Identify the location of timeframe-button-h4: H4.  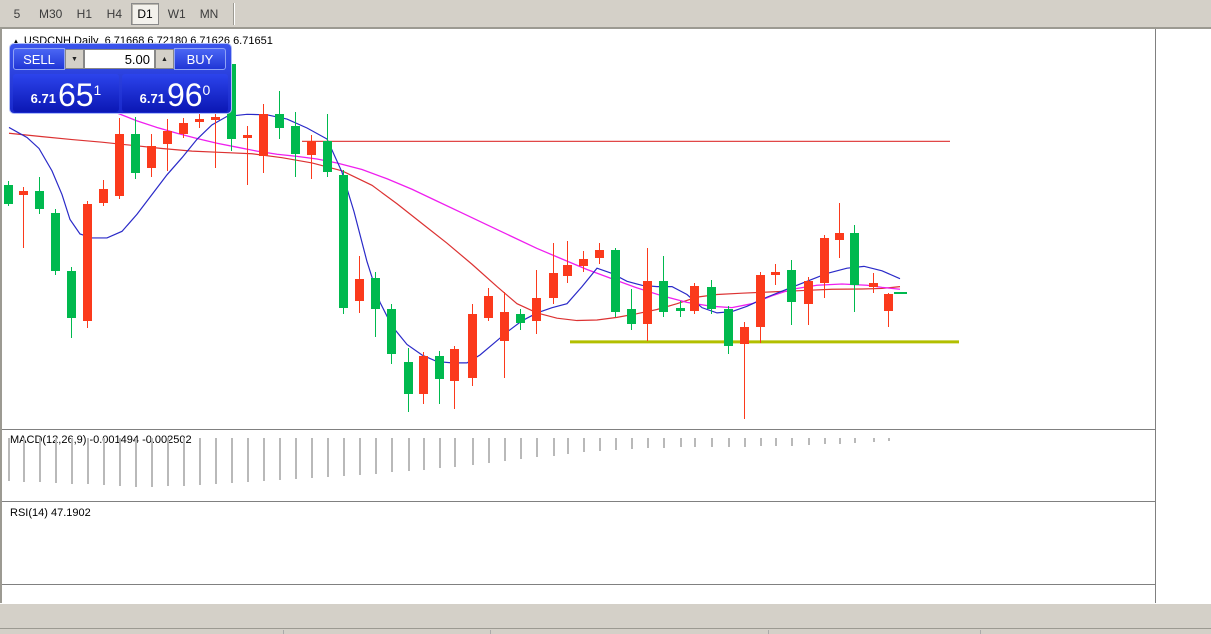
(114, 14).